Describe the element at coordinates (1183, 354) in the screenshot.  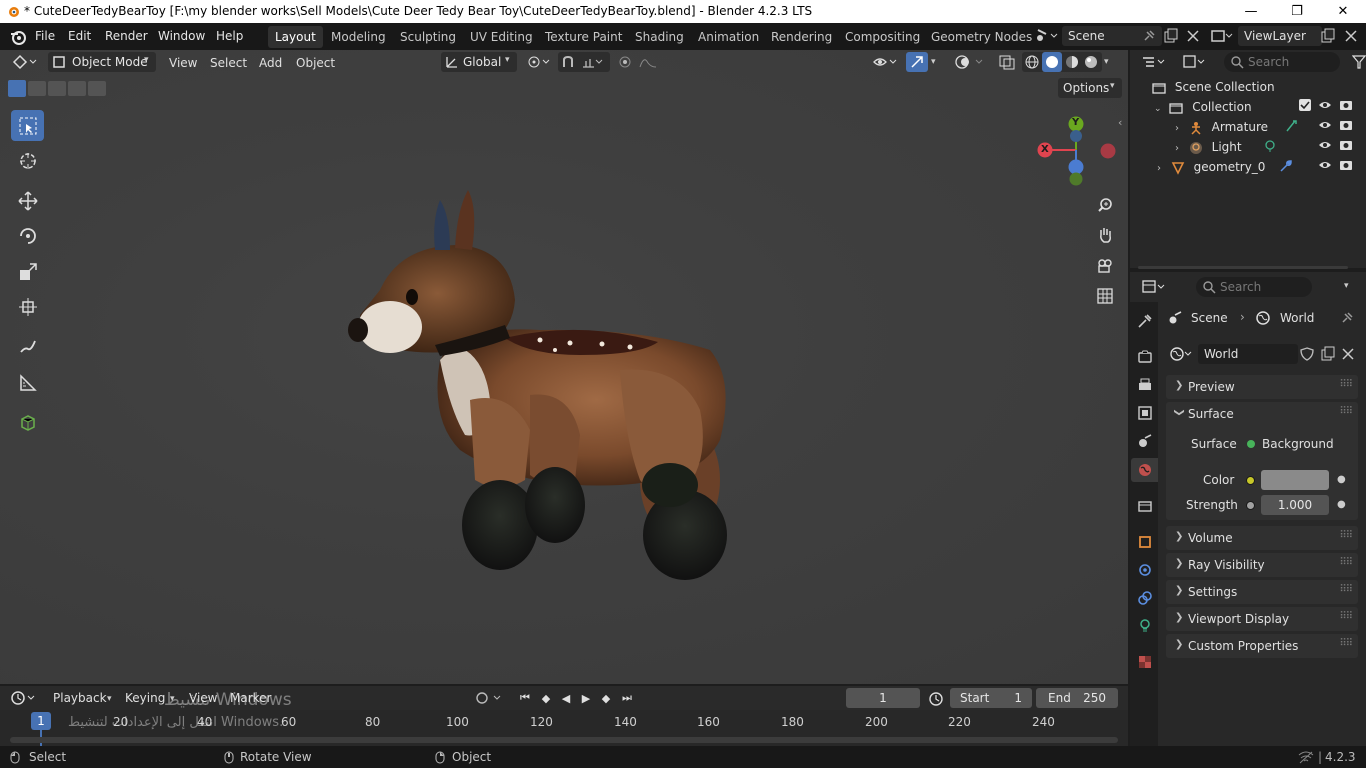
I see `world-browse-icon` at that location.